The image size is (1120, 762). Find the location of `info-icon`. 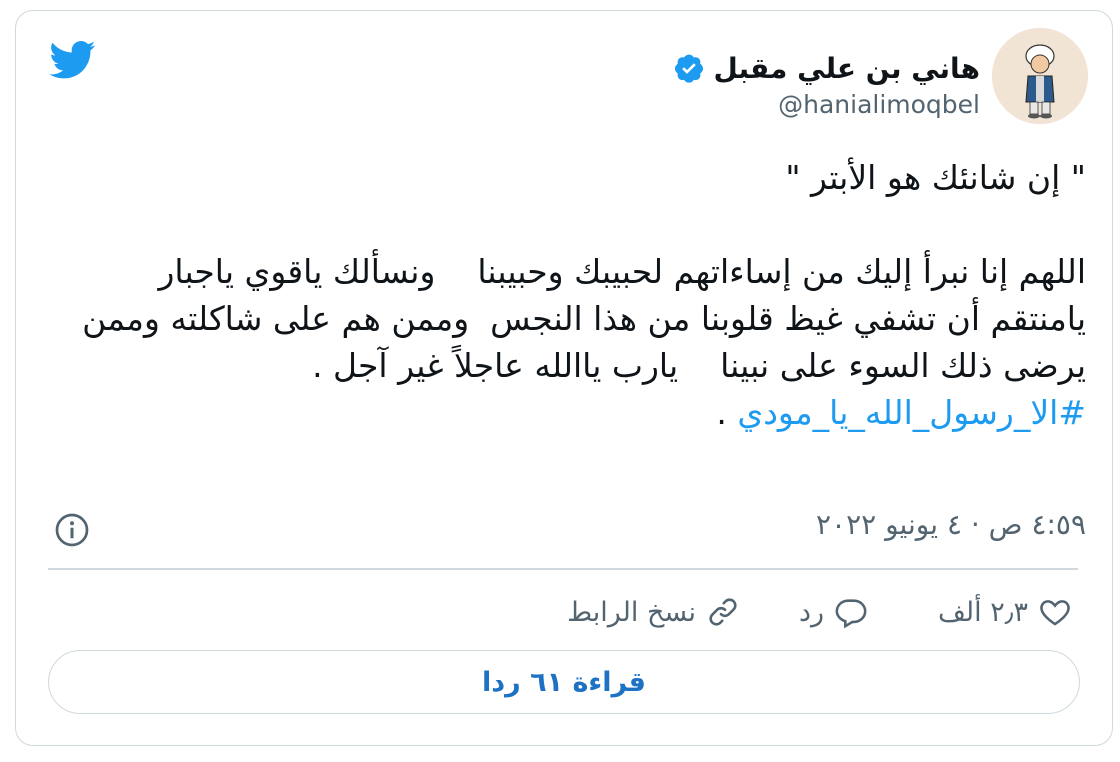

info-icon is located at coordinates (72, 530).